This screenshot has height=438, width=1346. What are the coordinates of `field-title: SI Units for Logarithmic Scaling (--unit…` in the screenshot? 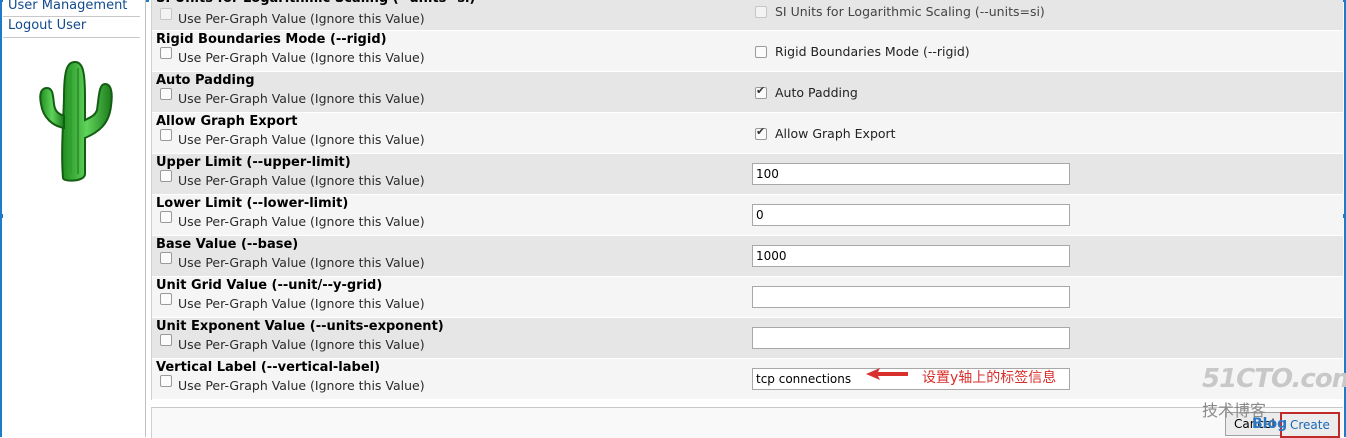 It's located at (315, 3).